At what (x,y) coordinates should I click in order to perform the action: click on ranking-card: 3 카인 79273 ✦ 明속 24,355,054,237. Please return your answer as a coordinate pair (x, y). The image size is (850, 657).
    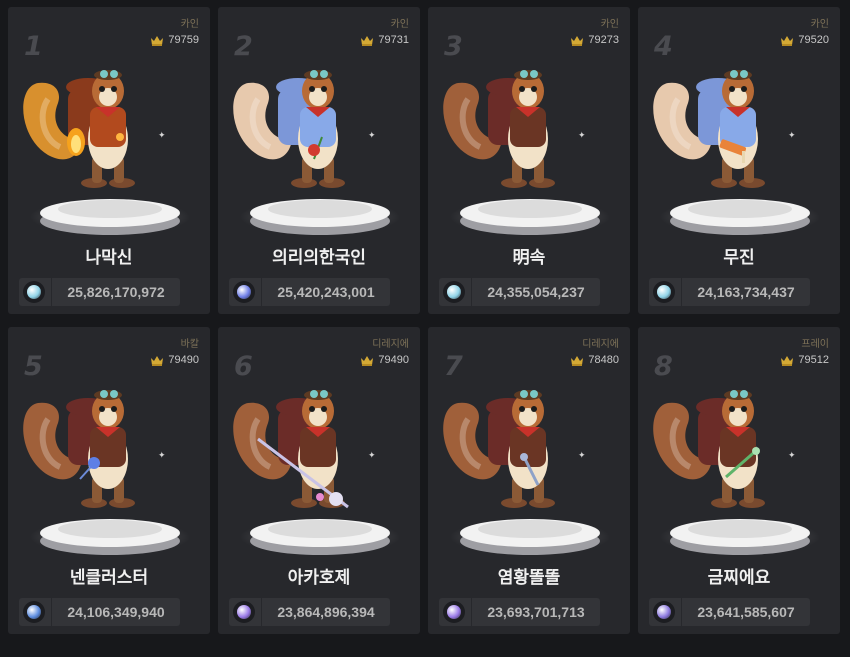
    Looking at the image, I should click on (529, 160).